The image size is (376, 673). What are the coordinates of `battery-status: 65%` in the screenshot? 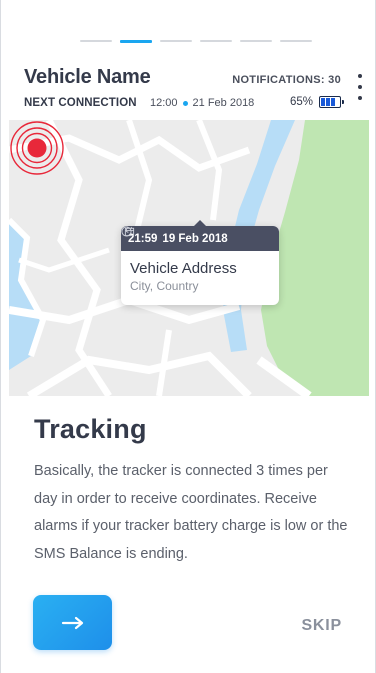 It's located at (316, 102).